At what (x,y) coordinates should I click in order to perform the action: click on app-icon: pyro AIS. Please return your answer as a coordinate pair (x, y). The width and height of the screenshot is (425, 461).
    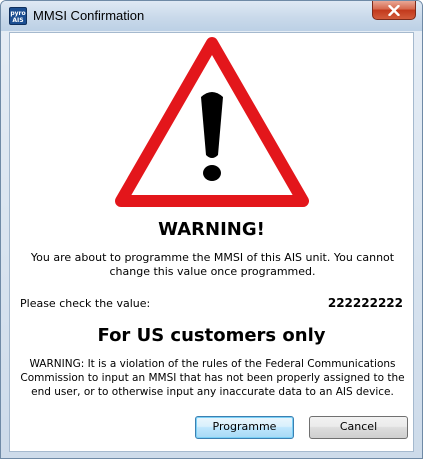
    Looking at the image, I should click on (18, 16).